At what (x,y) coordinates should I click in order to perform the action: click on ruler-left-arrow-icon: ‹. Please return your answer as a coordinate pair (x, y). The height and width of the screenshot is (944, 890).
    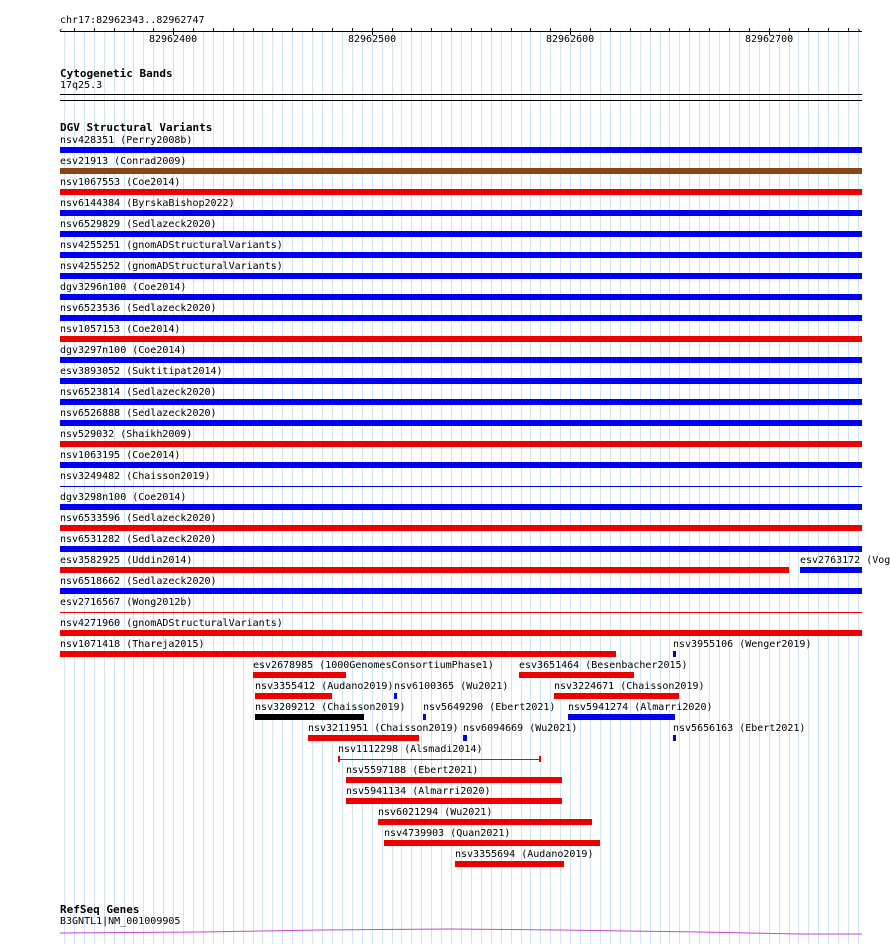
    Looking at the image, I should click on (60, 31).